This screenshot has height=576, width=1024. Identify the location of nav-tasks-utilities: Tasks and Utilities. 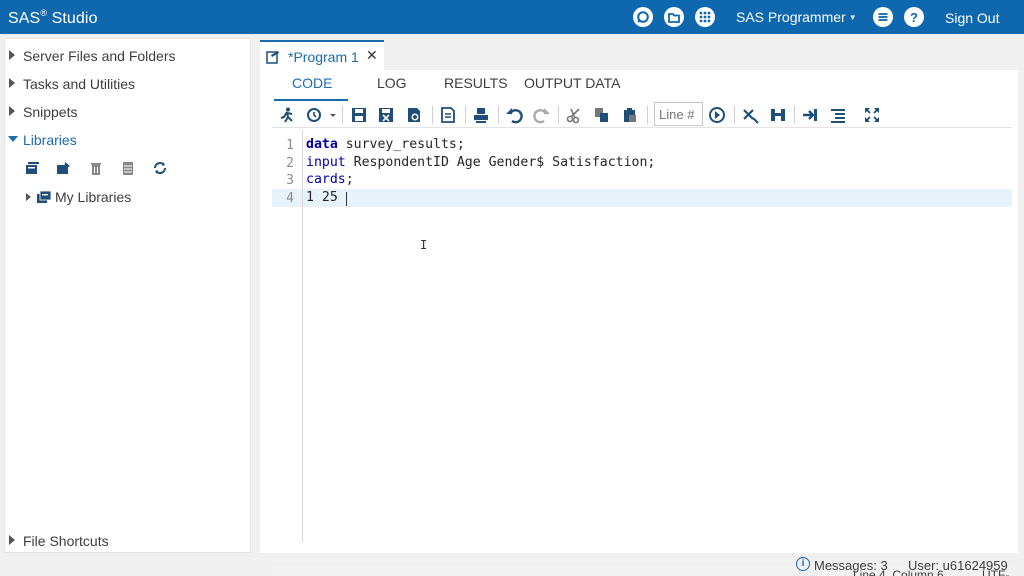
(127, 85).